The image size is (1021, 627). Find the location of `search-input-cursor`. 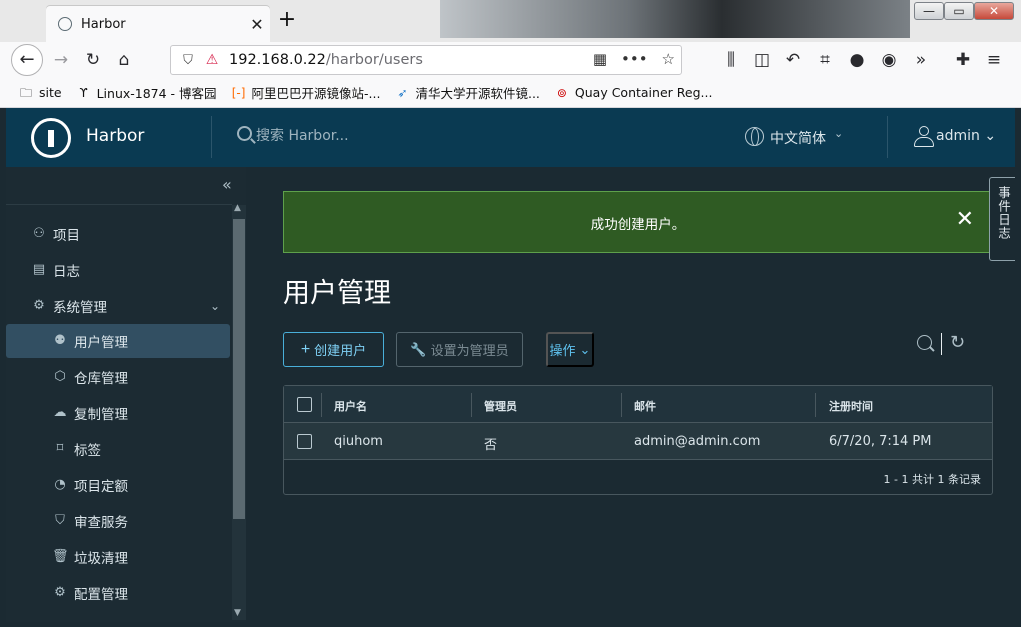

search-input-cursor is located at coordinates (941, 344).